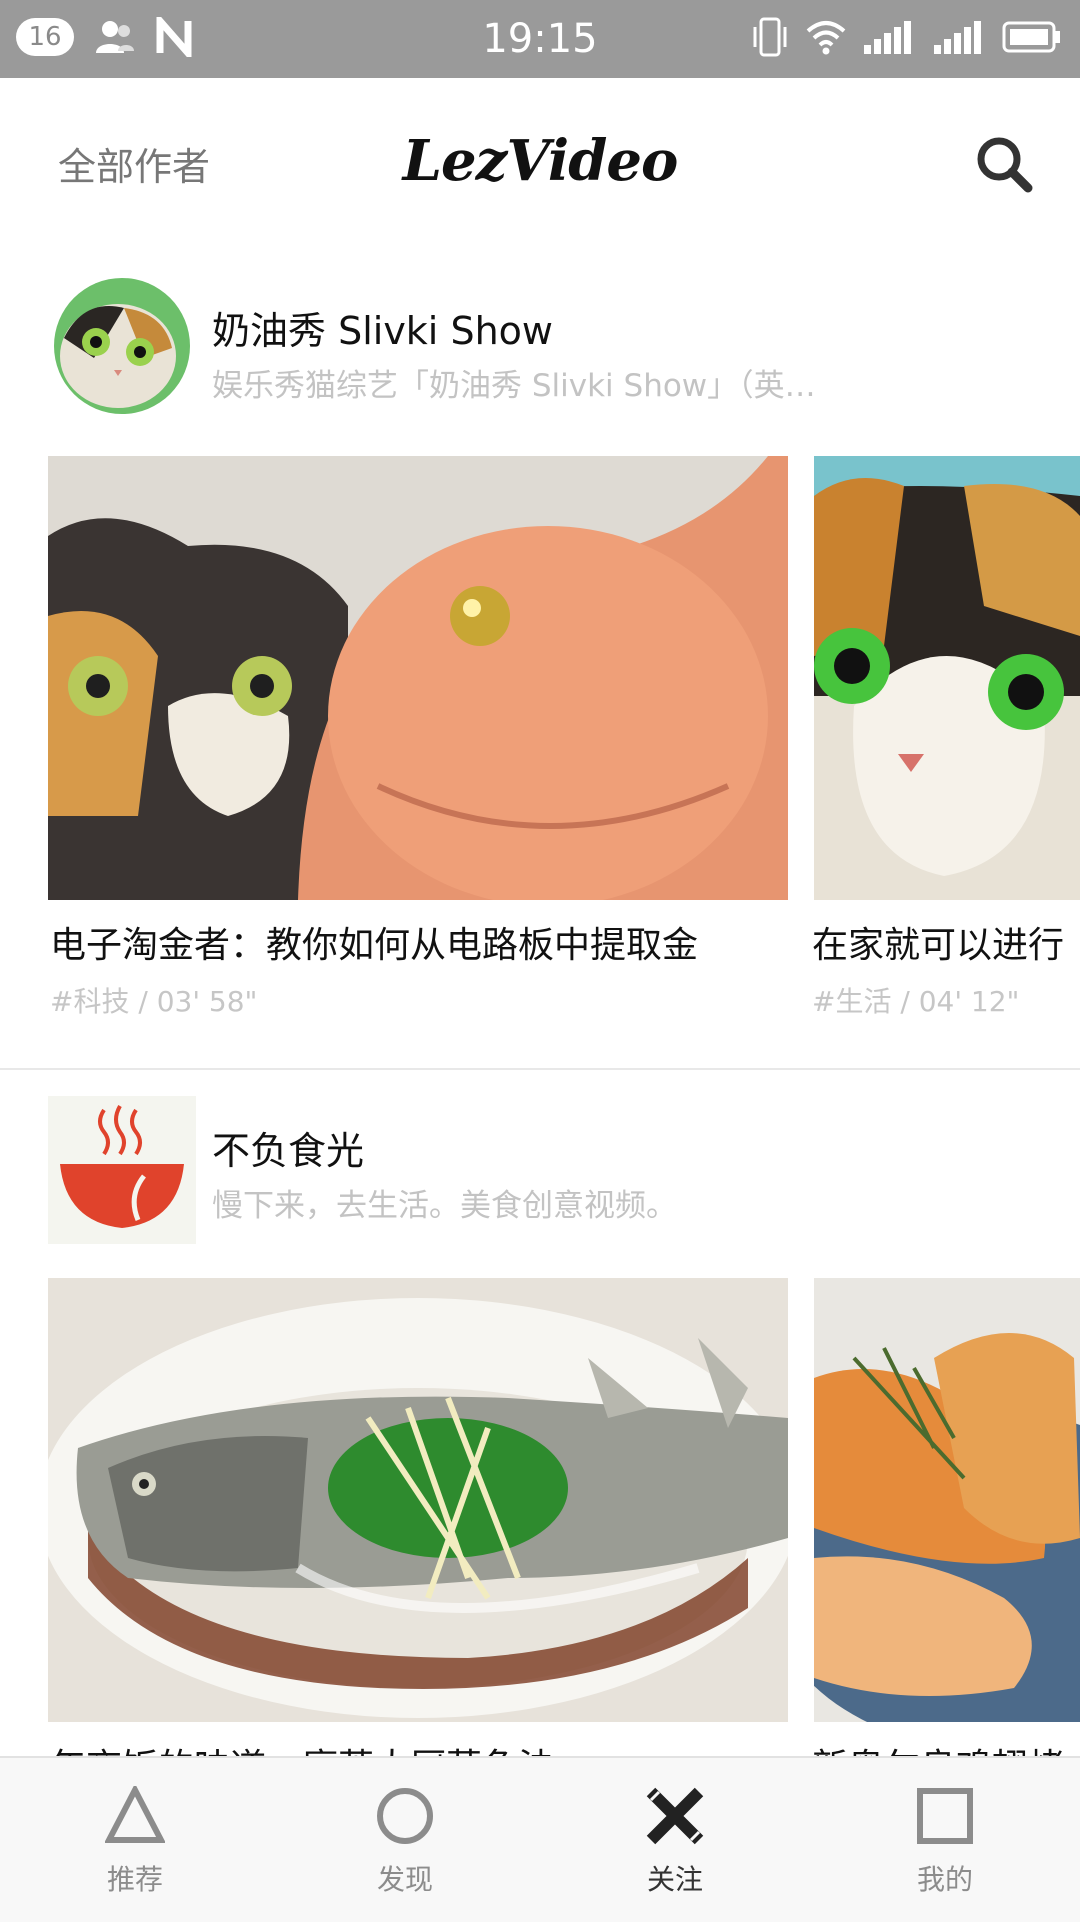 The image size is (1080, 1922). I want to click on circle-icon, so click(405, 1816).